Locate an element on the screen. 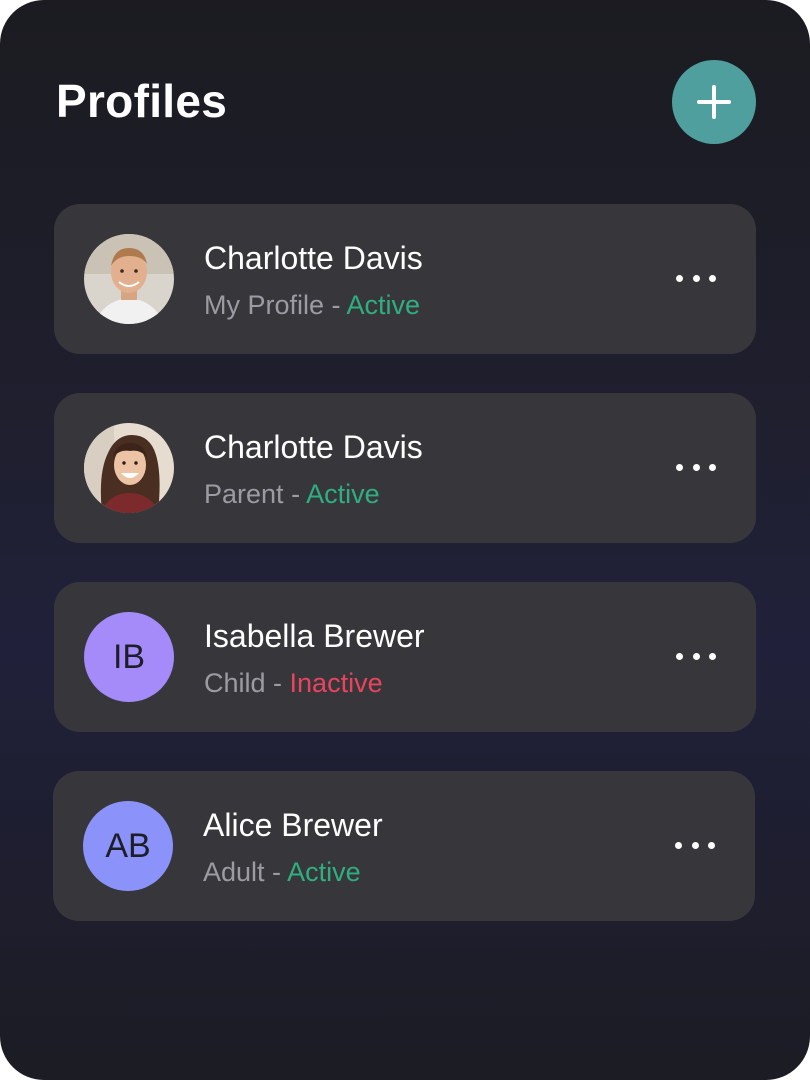 The height and width of the screenshot is (1080, 810). profile-name: Isabella Brewer is located at coordinates (314, 636).